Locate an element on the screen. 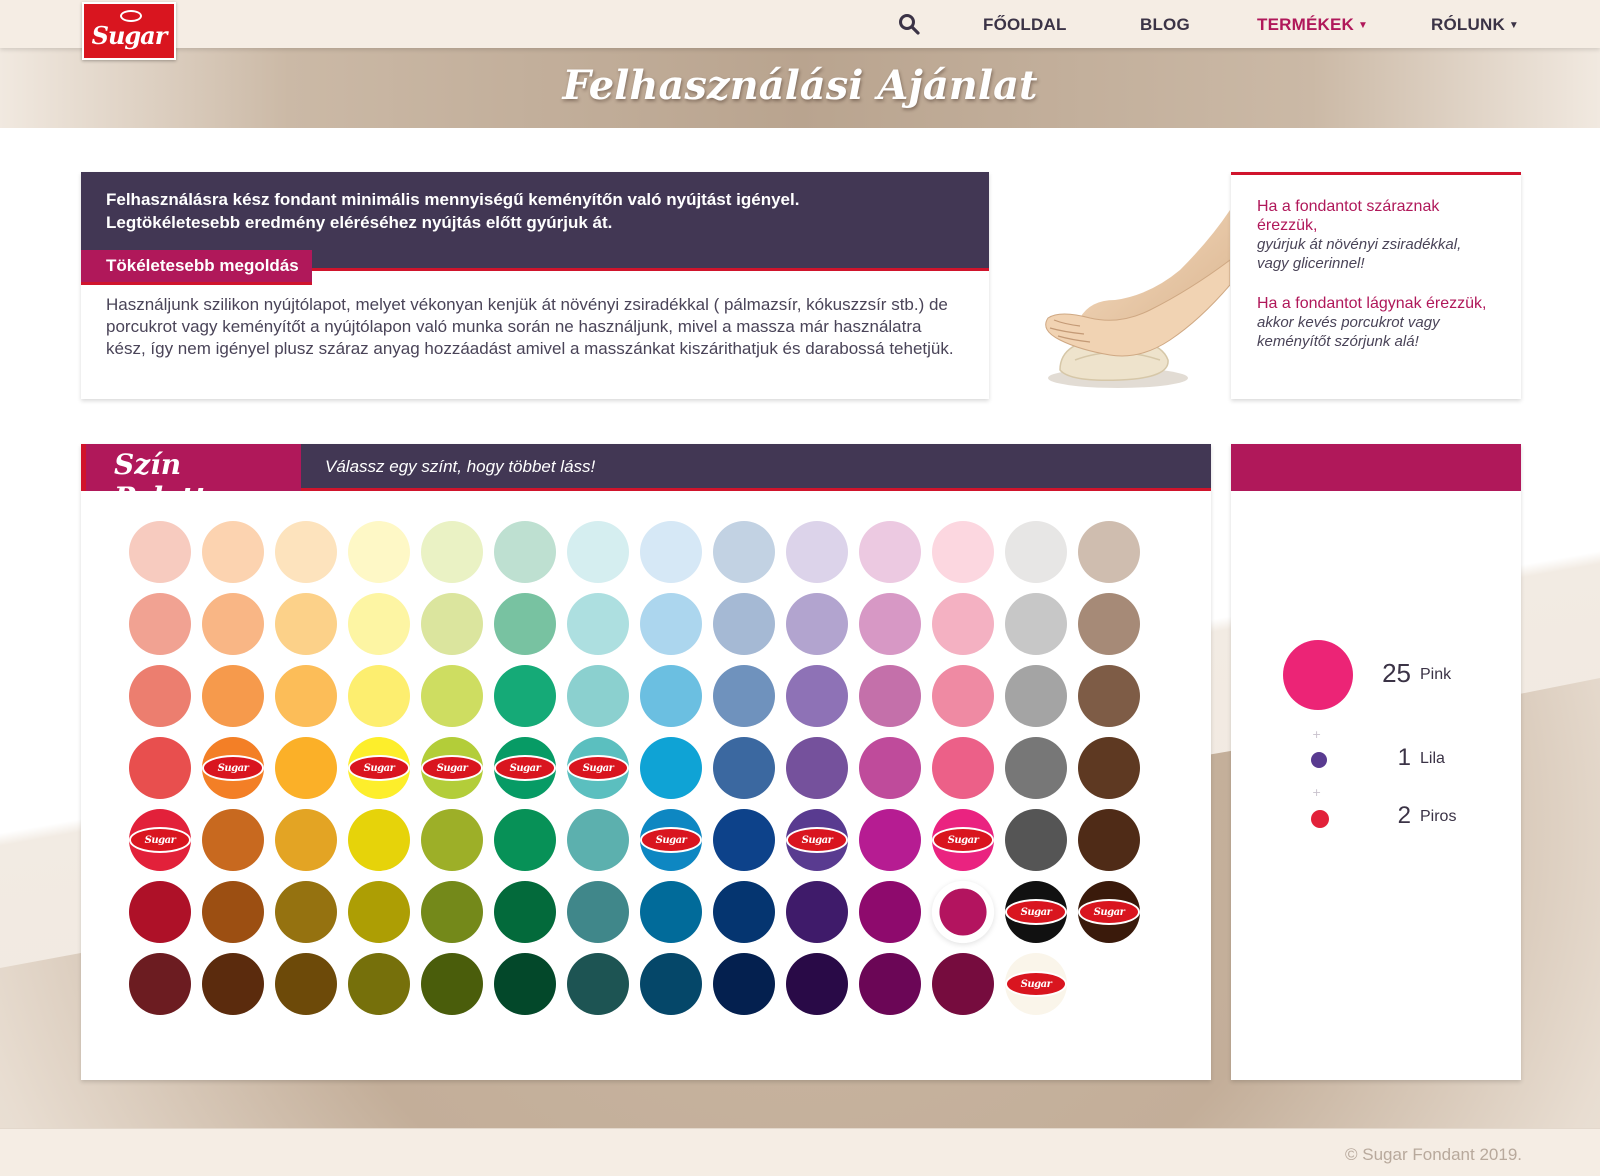 The width and height of the screenshot is (1600, 1176). nav-products-dropdown: TERMÉKEK ▼ is located at coordinates (1312, 25).